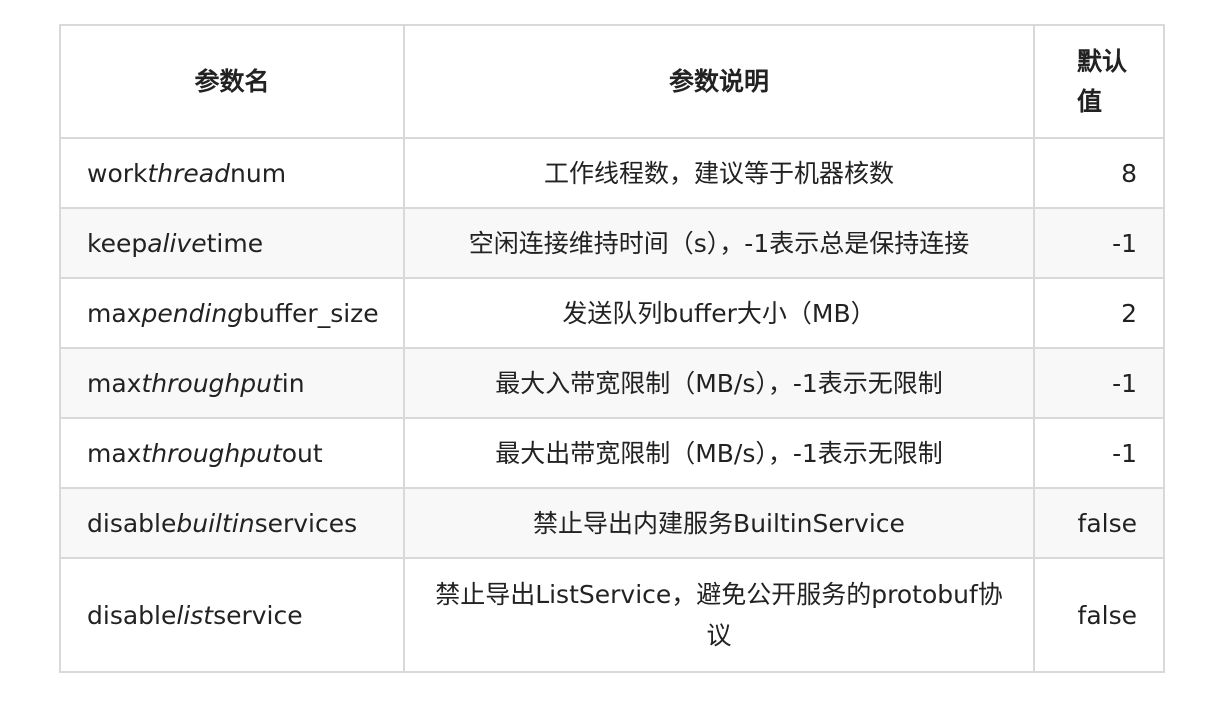  Describe the element at coordinates (1099, 313) in the screenshot. I see `param-default-cell: 2` at that location.